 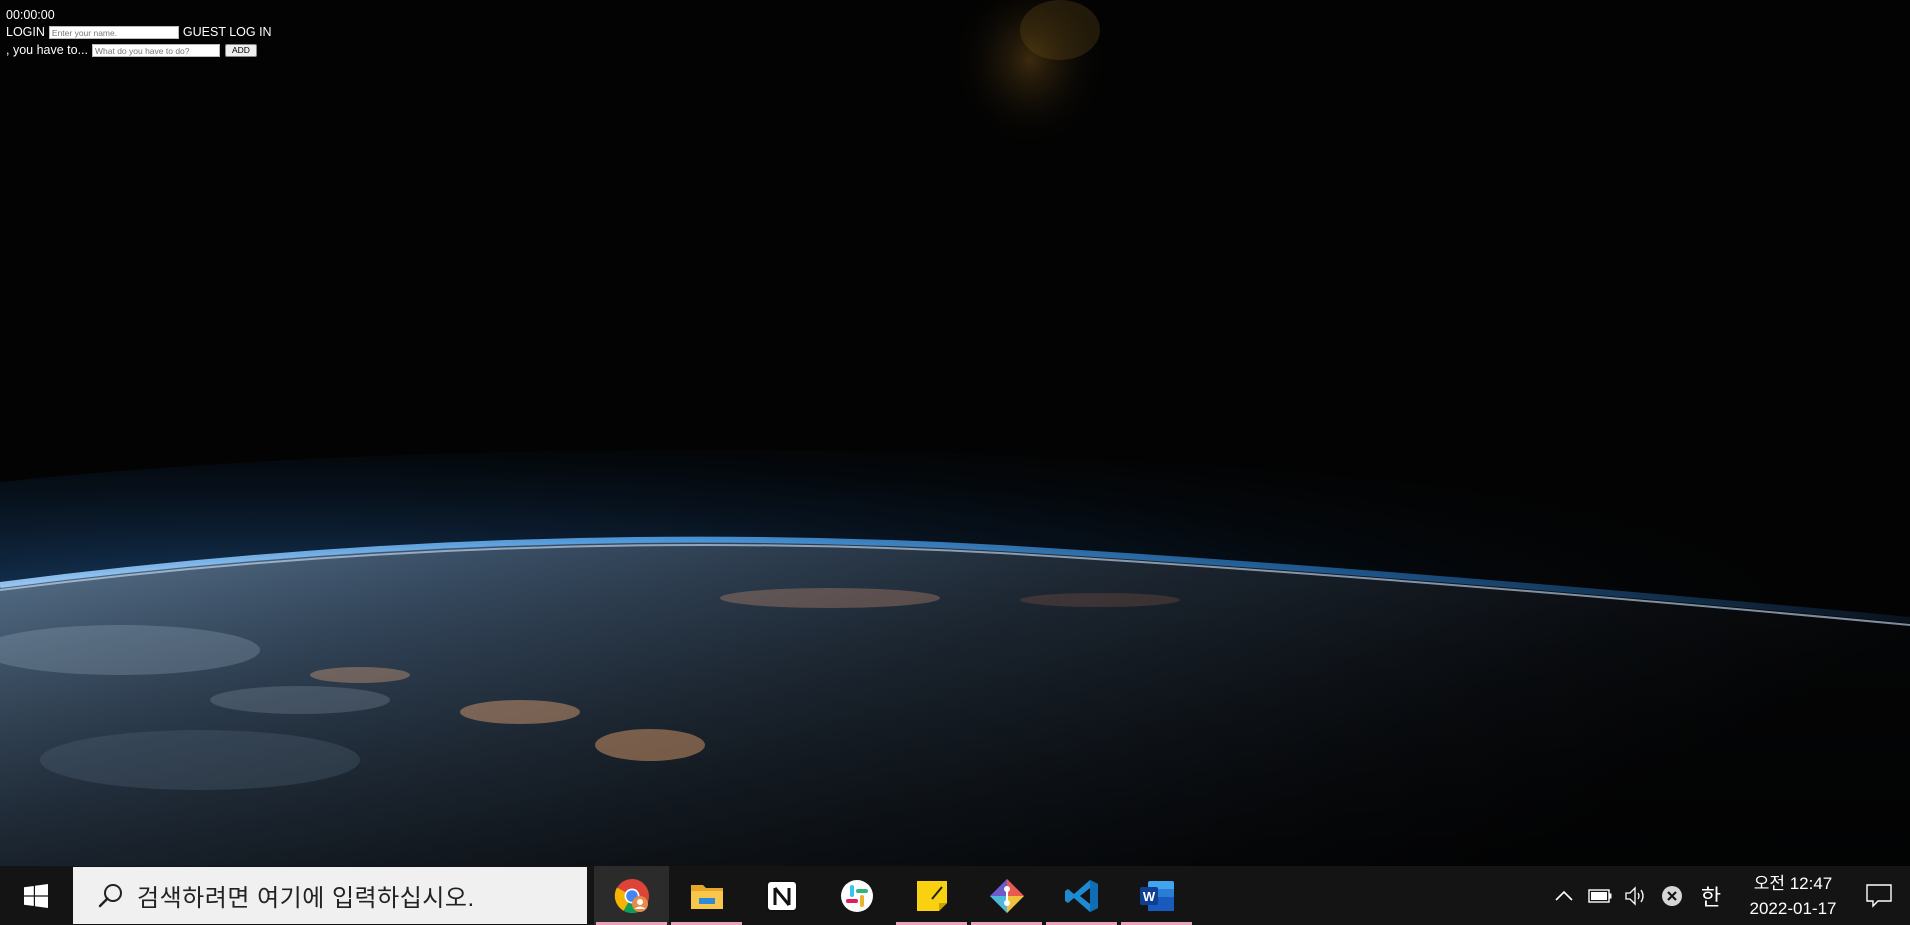 I want to click on battery-icon, so click(x=1600, y=895).